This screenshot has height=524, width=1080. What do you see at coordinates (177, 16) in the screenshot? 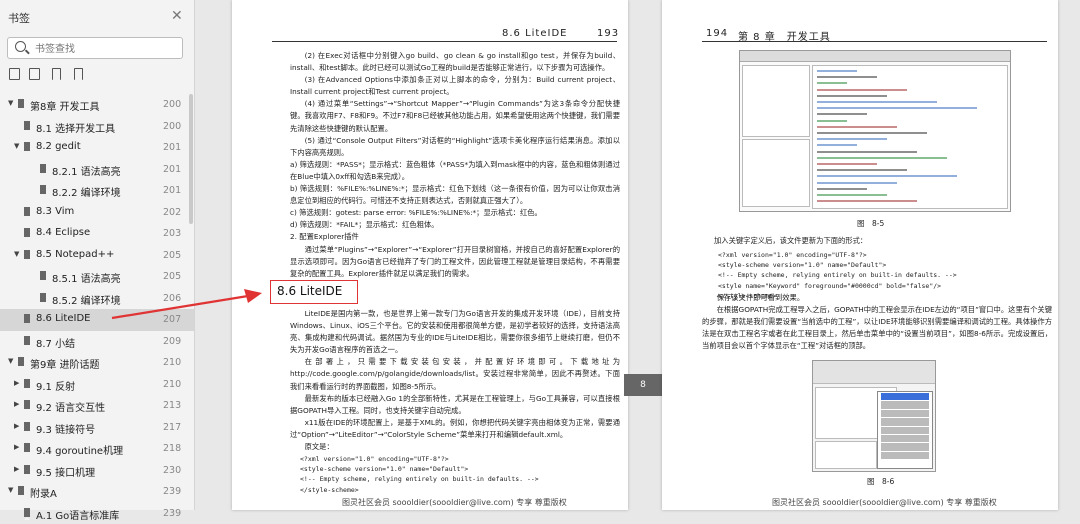
I see `close-icon: ✕` at bounding box center [177, 16].